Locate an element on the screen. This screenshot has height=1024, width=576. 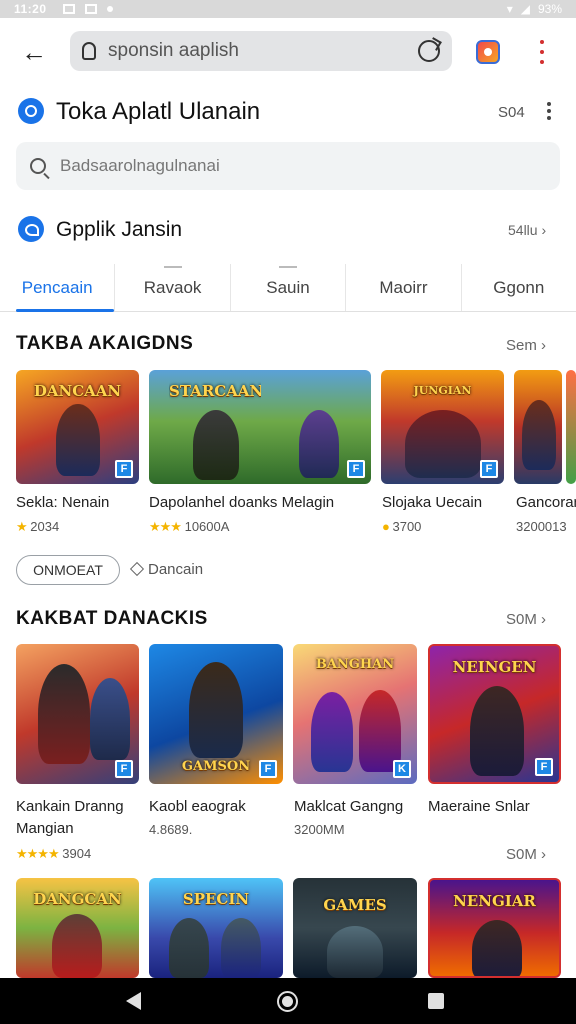
game-card-image: GAMES is located at coordinates (355, 928).